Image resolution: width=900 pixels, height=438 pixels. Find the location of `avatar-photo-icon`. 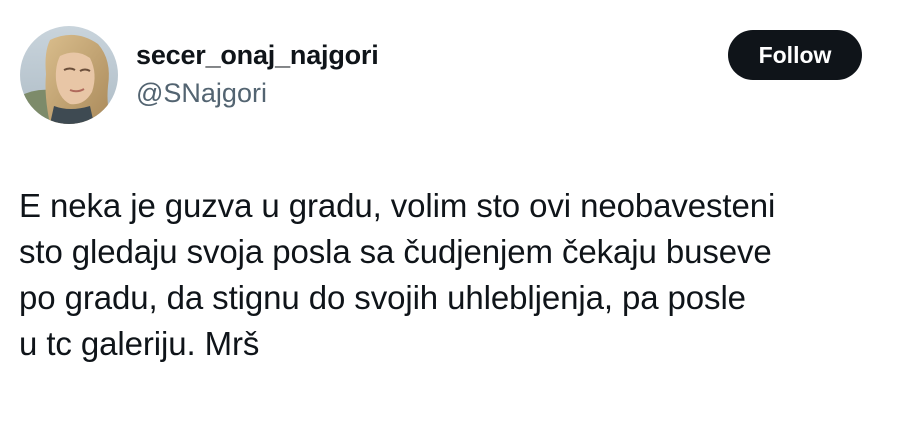

avatar-photo-icon is located at coordinates (69, 75).